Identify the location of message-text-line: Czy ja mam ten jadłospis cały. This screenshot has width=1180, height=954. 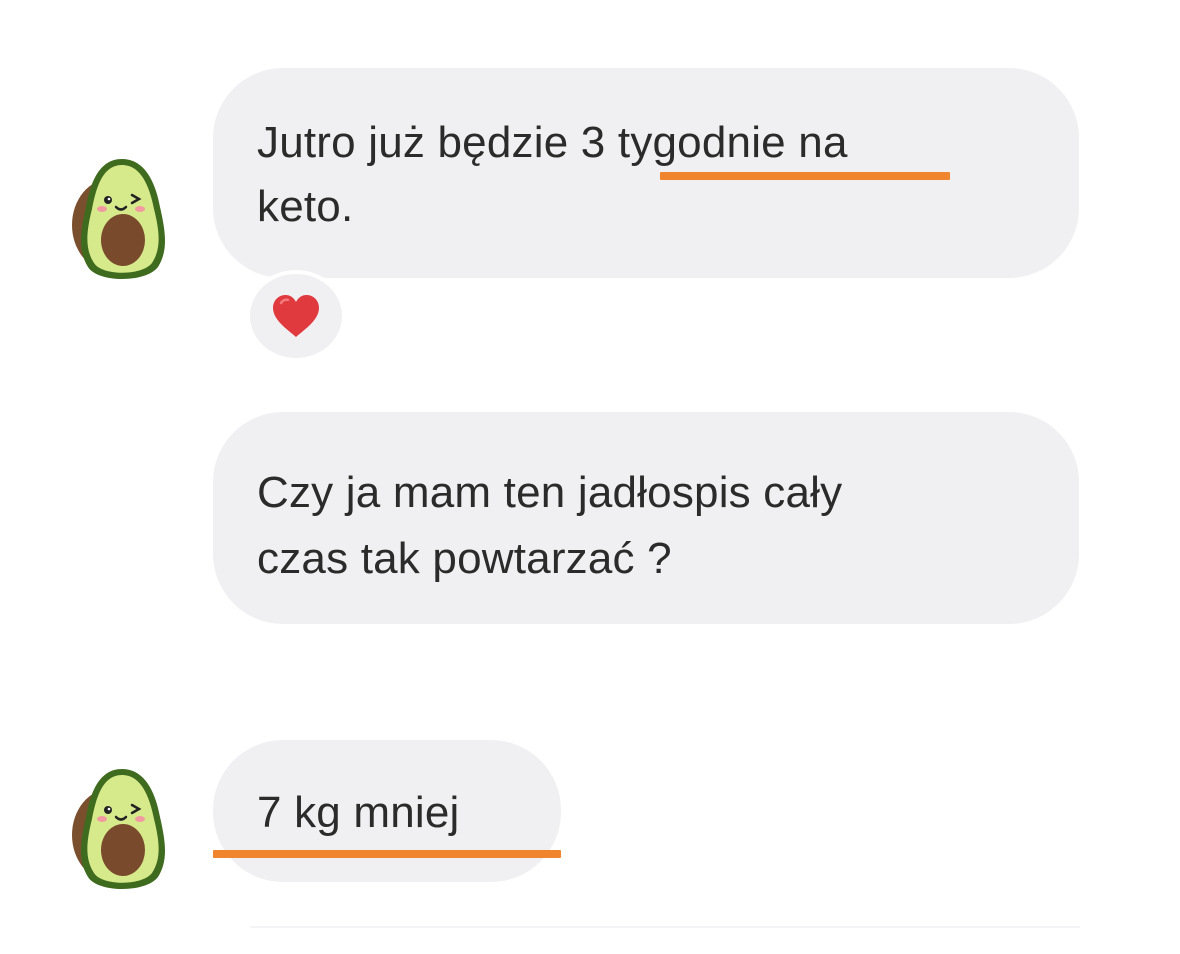
(550, 492).